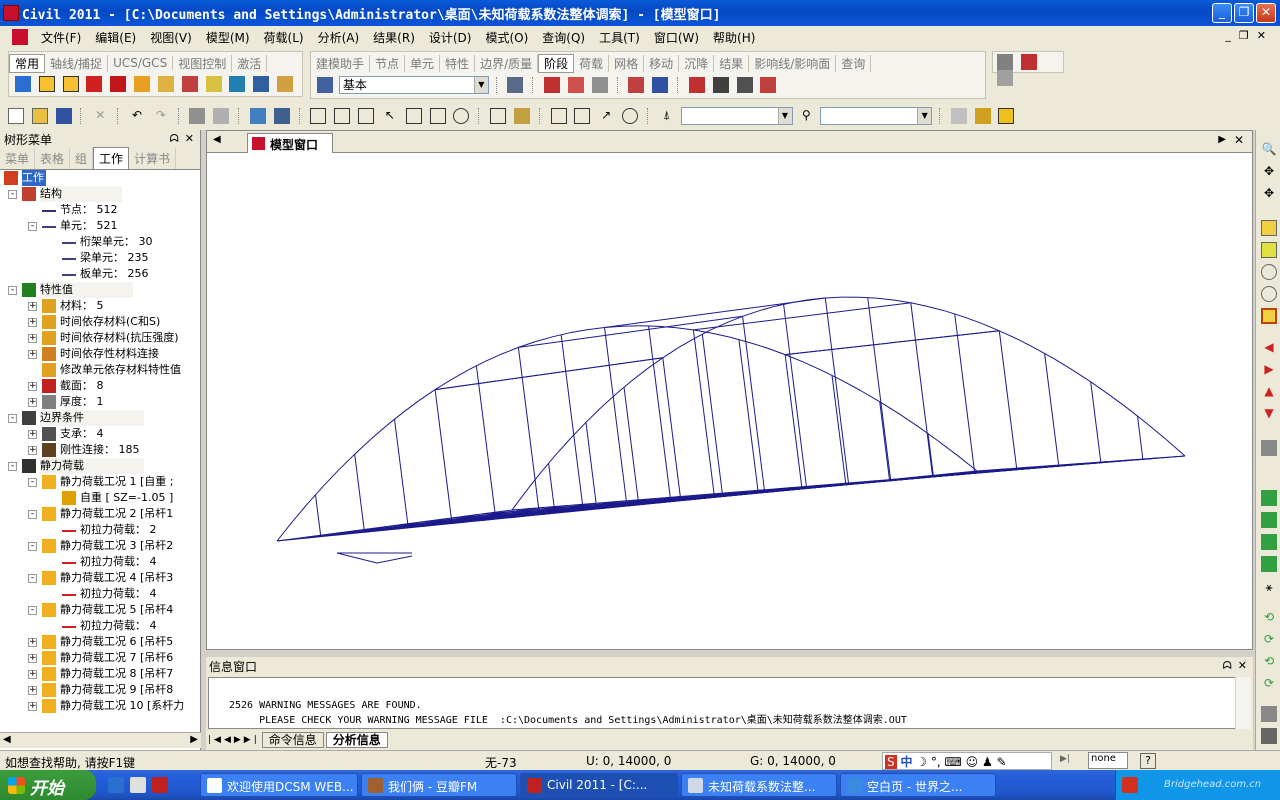 This screenshot has width=1280, height=800. Describe the element at coordinates (592, 63) in the screenshot. I see `tab-load: 荷载` at that location.